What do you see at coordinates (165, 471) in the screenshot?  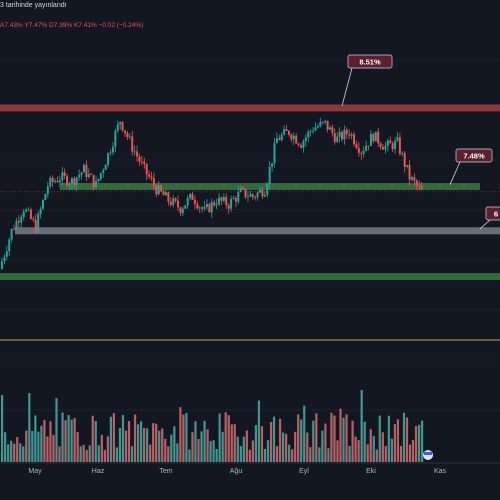 I see `x-tick-label: Tem` at bounding box center [165, 471].